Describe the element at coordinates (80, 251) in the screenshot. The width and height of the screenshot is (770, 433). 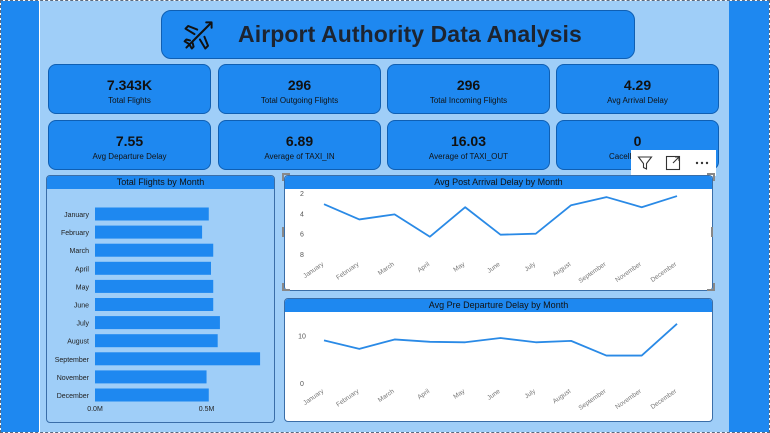
I see `category-label: March` at that location.